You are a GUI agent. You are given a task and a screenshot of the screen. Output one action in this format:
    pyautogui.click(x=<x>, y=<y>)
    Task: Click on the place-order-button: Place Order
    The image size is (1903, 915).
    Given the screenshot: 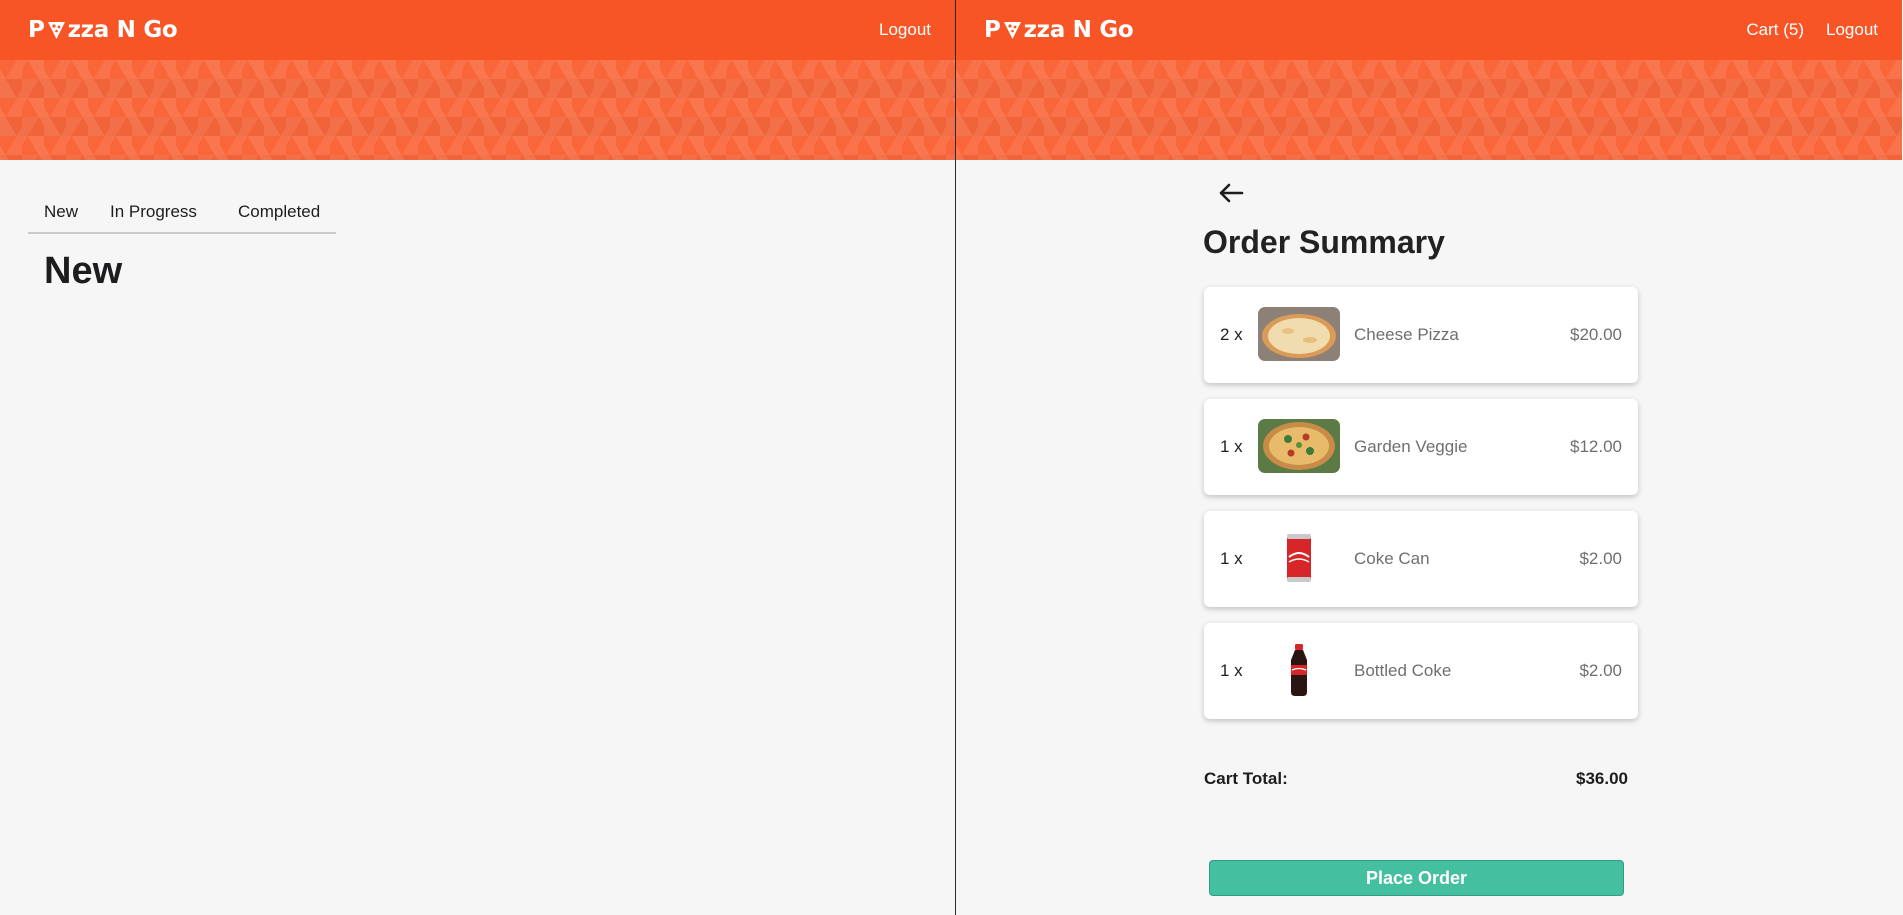 What is the action you would take?
    pyautogui.click(x=1416, y=878)
    